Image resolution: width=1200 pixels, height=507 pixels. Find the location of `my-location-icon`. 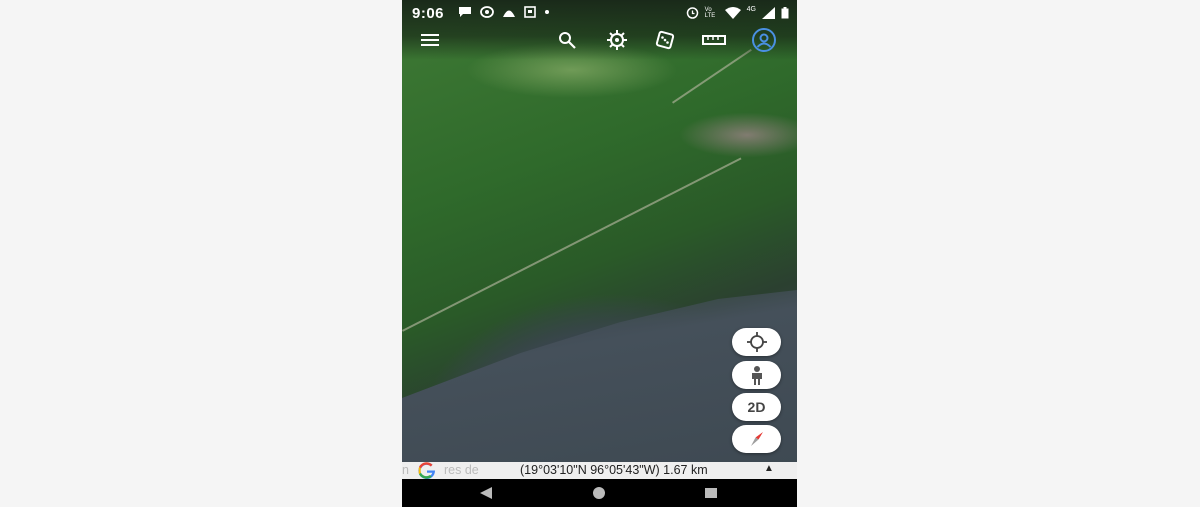

my-location-icon is located at coordinates (756, 342).